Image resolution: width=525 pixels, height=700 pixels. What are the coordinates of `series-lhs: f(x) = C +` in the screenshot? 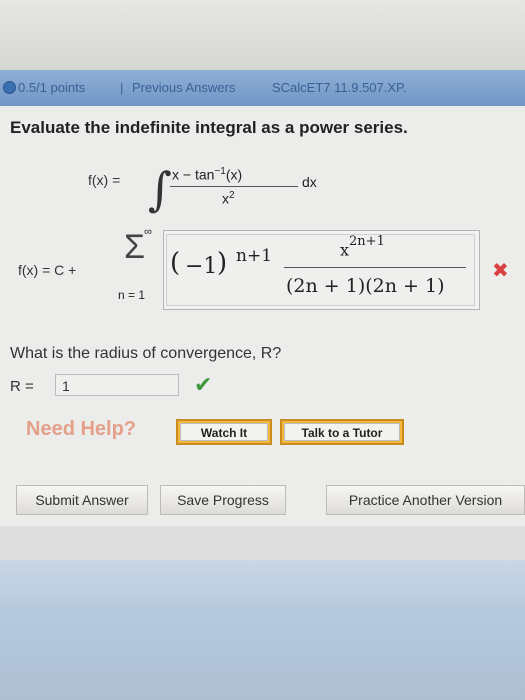 It's located at (47, 270).